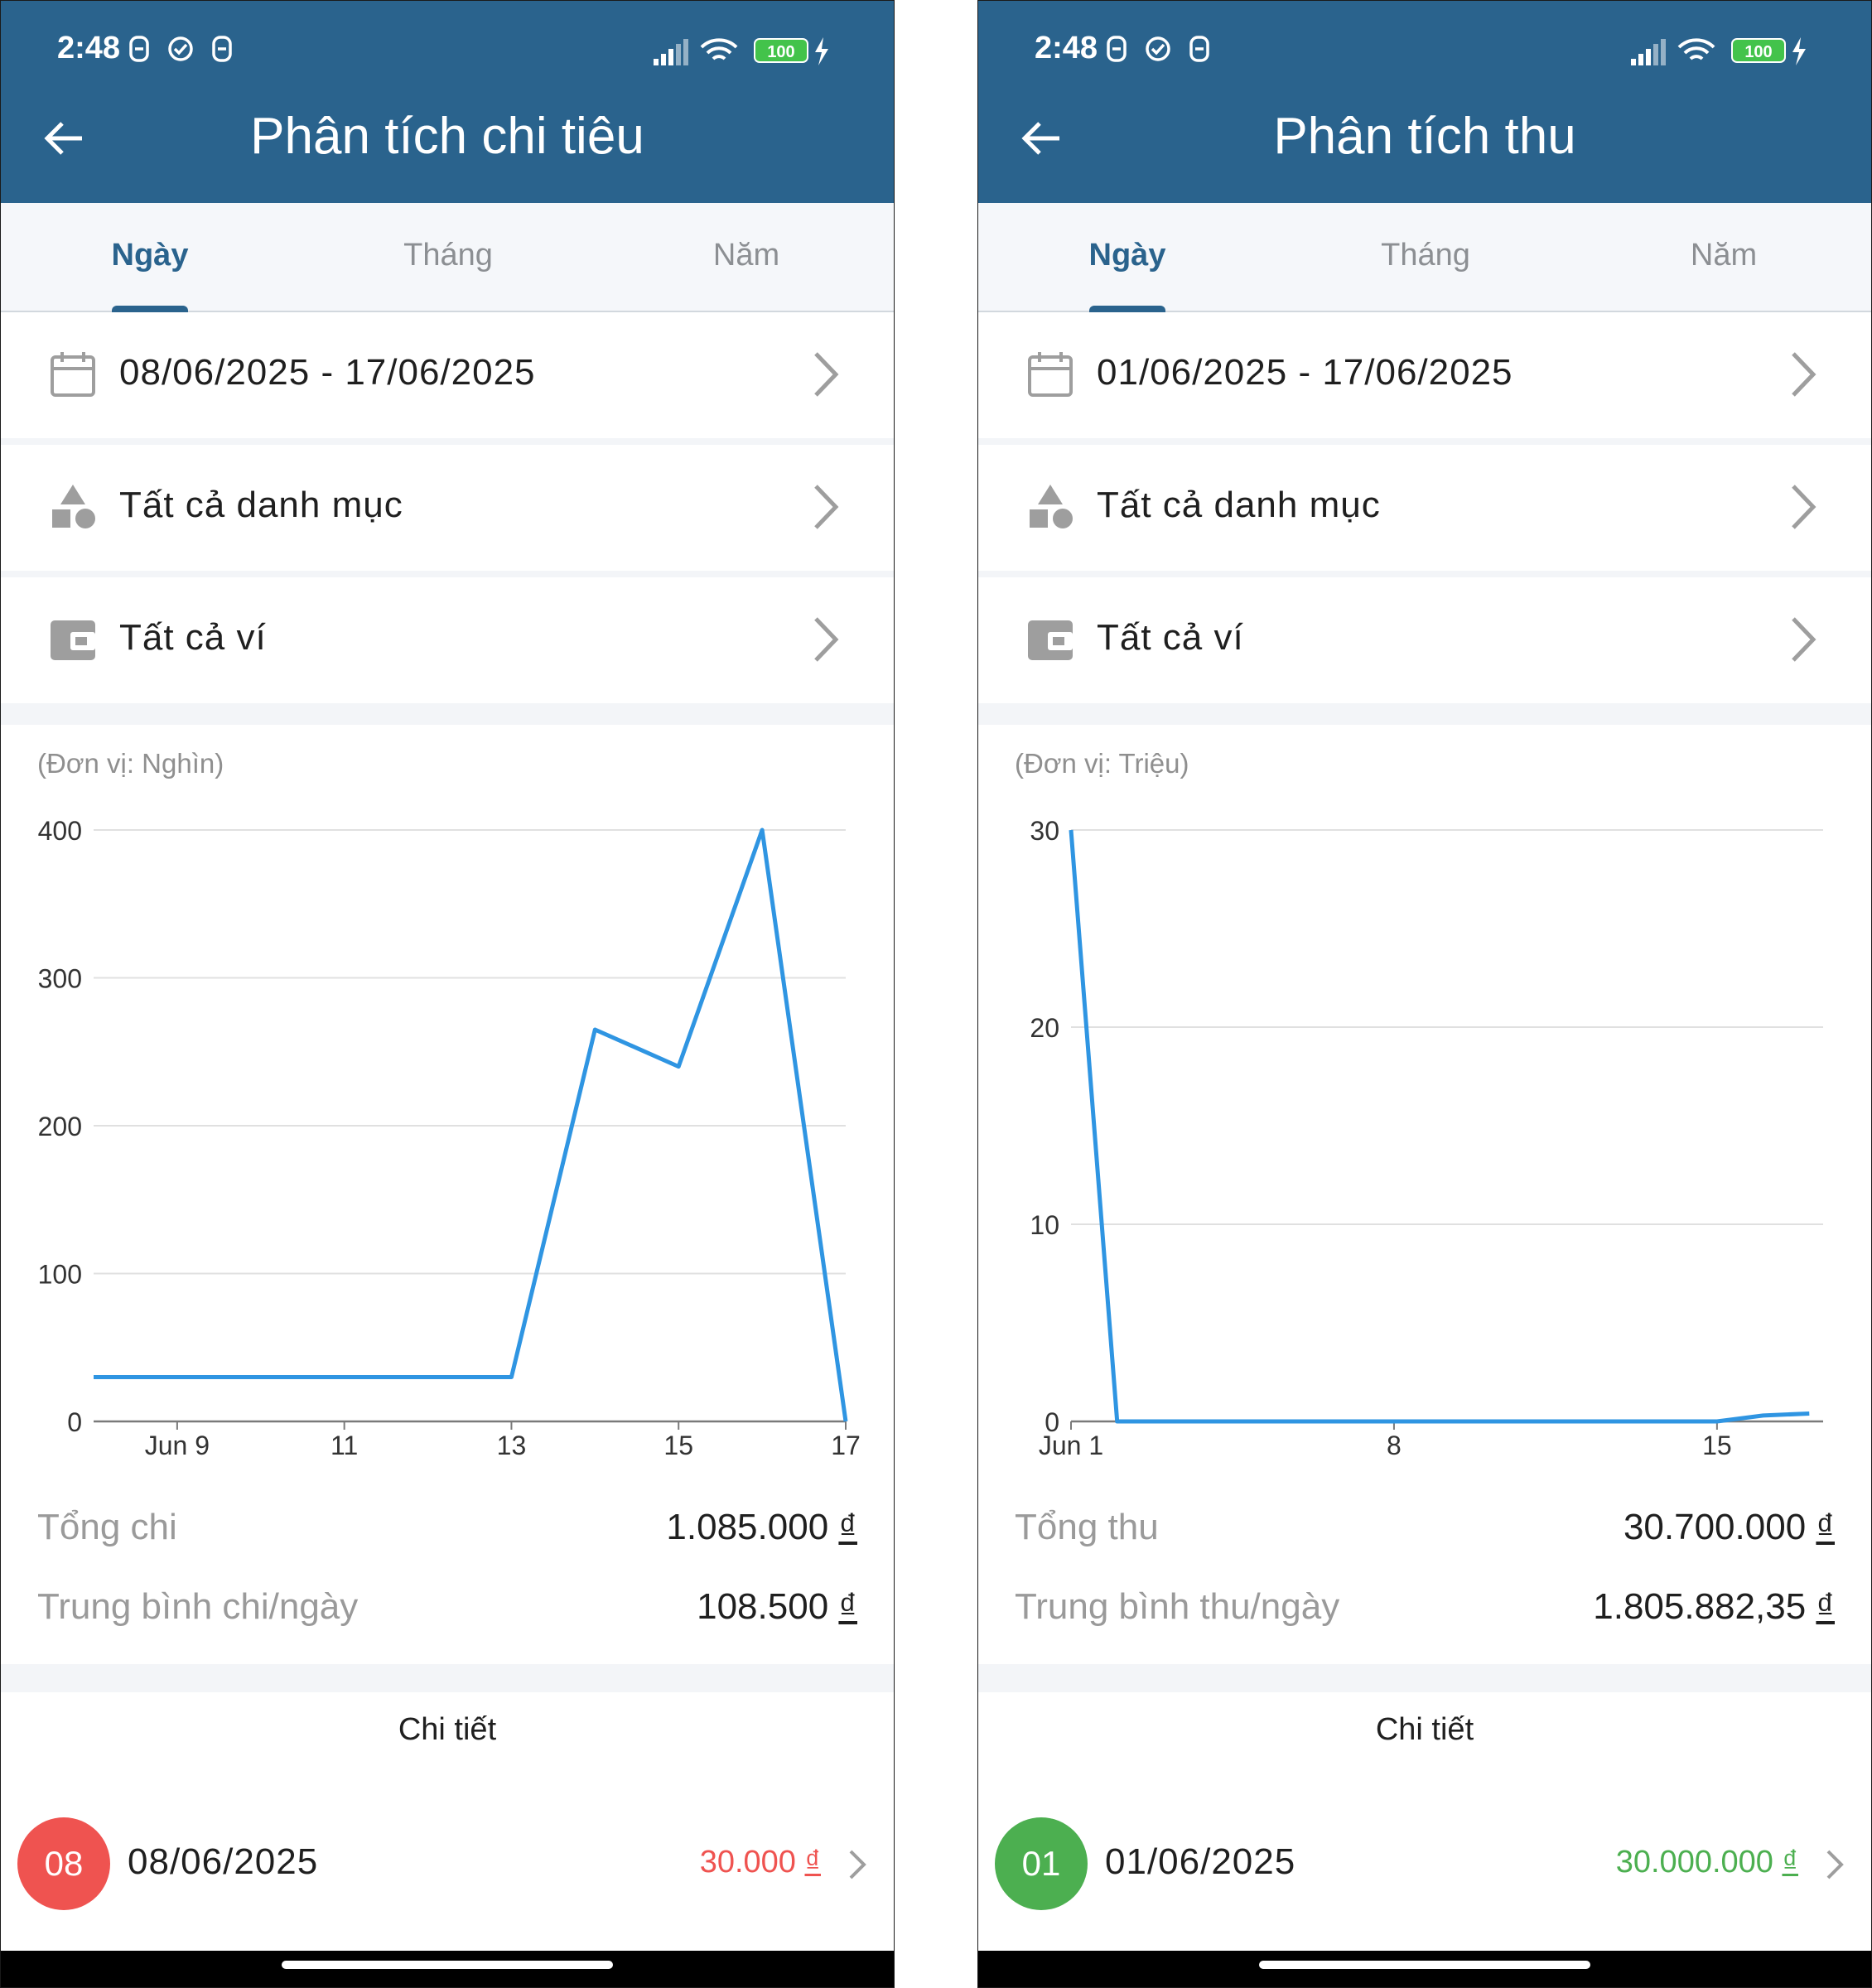 The image size is (1872, 1988). I want to click on average-label: Trung bình thu/ngày, so click(1177, 1606).